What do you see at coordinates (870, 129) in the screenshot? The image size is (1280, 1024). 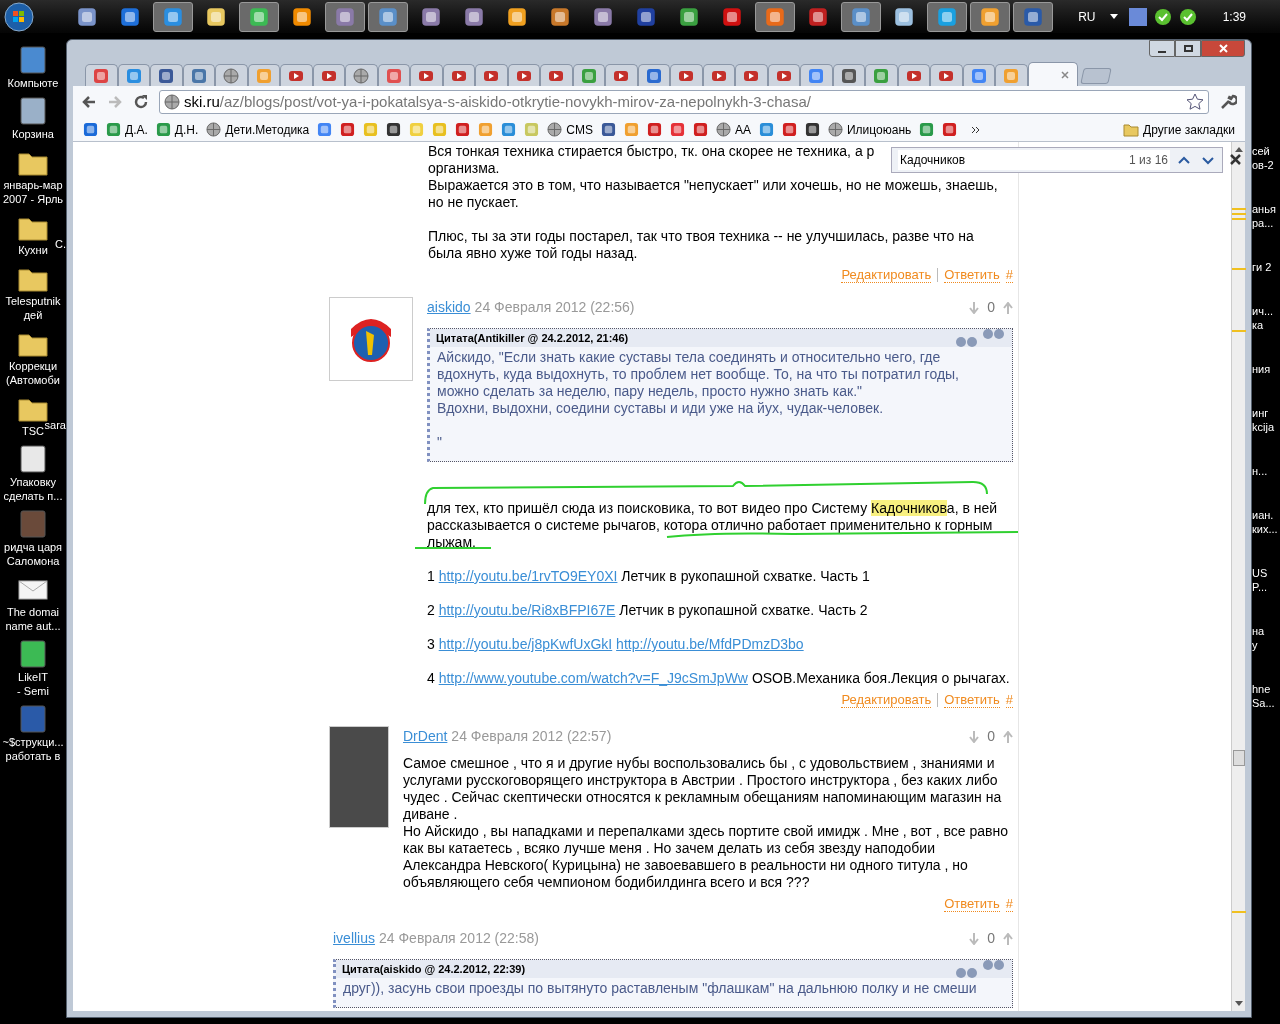 I see `bookmark: Илицоюань` at bounding box center [870, 129].